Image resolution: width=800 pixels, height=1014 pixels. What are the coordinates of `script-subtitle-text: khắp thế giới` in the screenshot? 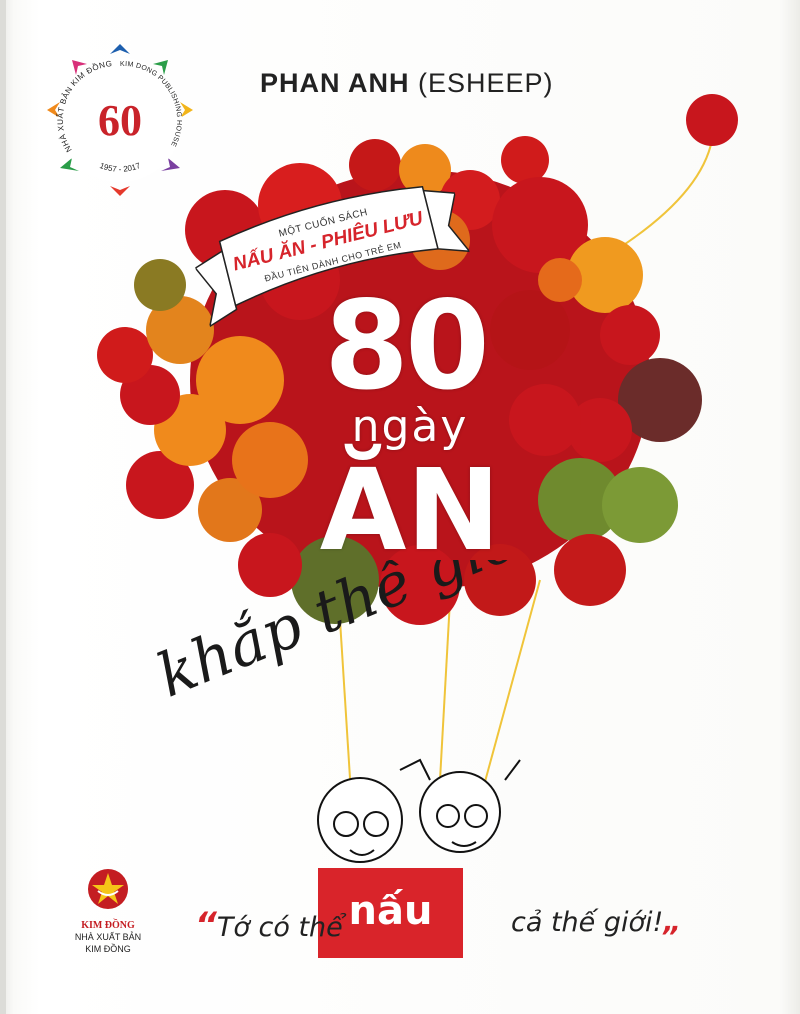 It's located at (346, 635).